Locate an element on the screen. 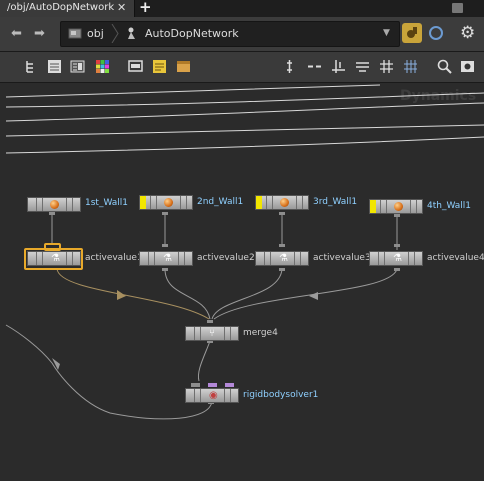 The width and height of the screenshot is (484, 481). grid-icon is located at coordinates (386, 66).